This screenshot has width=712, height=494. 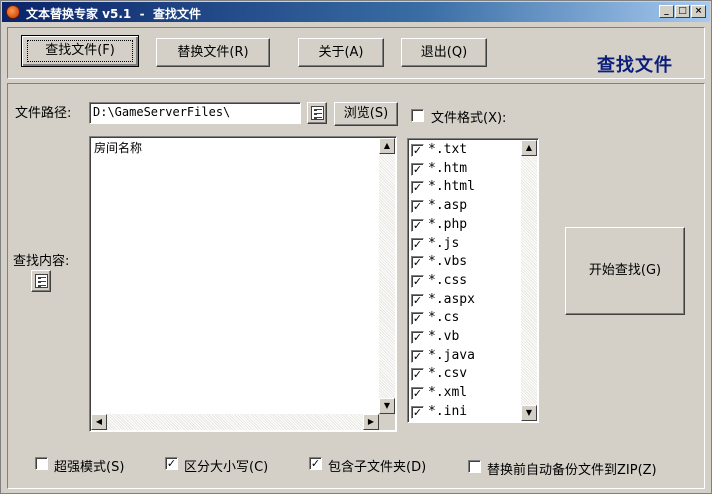 I want to click on super-mode-label: 超强模式(S), so click(x=89, y=467).